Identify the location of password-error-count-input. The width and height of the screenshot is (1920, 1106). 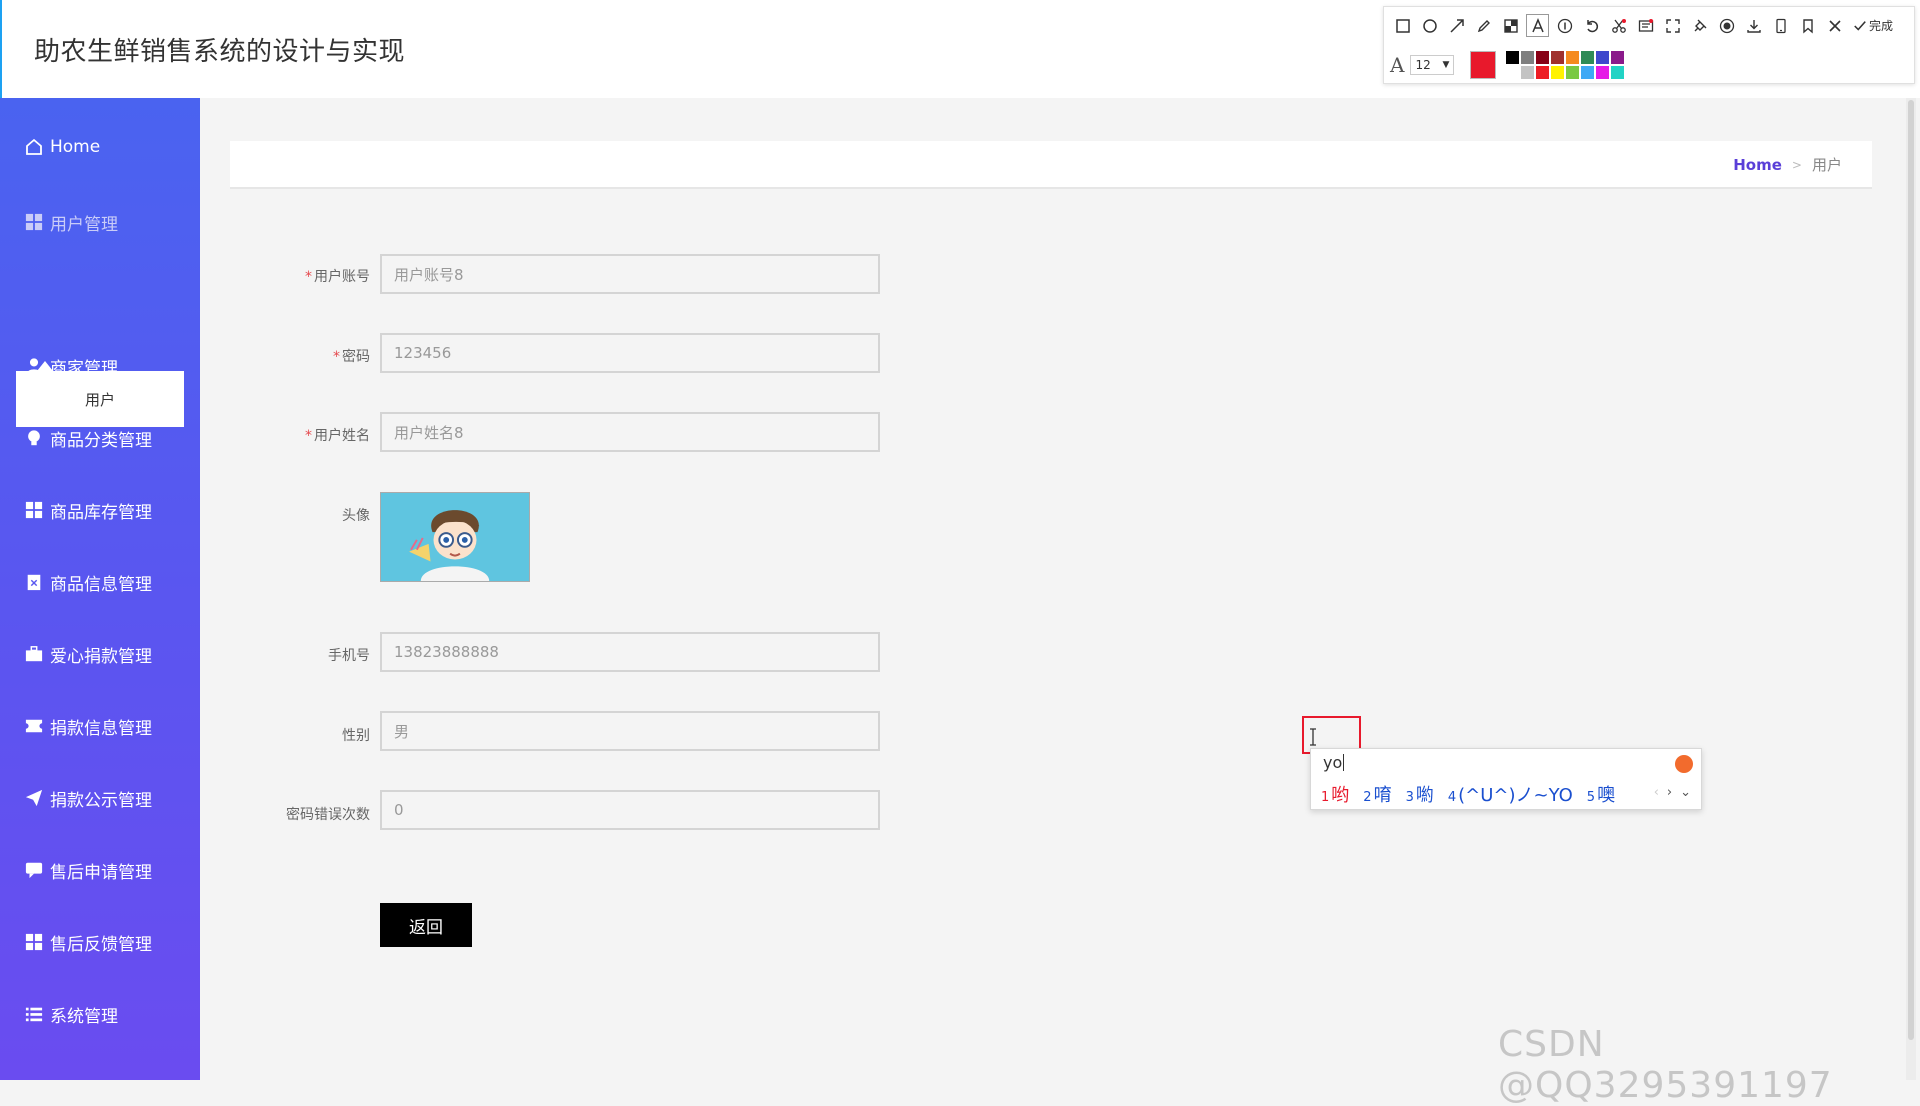
(630, 810).